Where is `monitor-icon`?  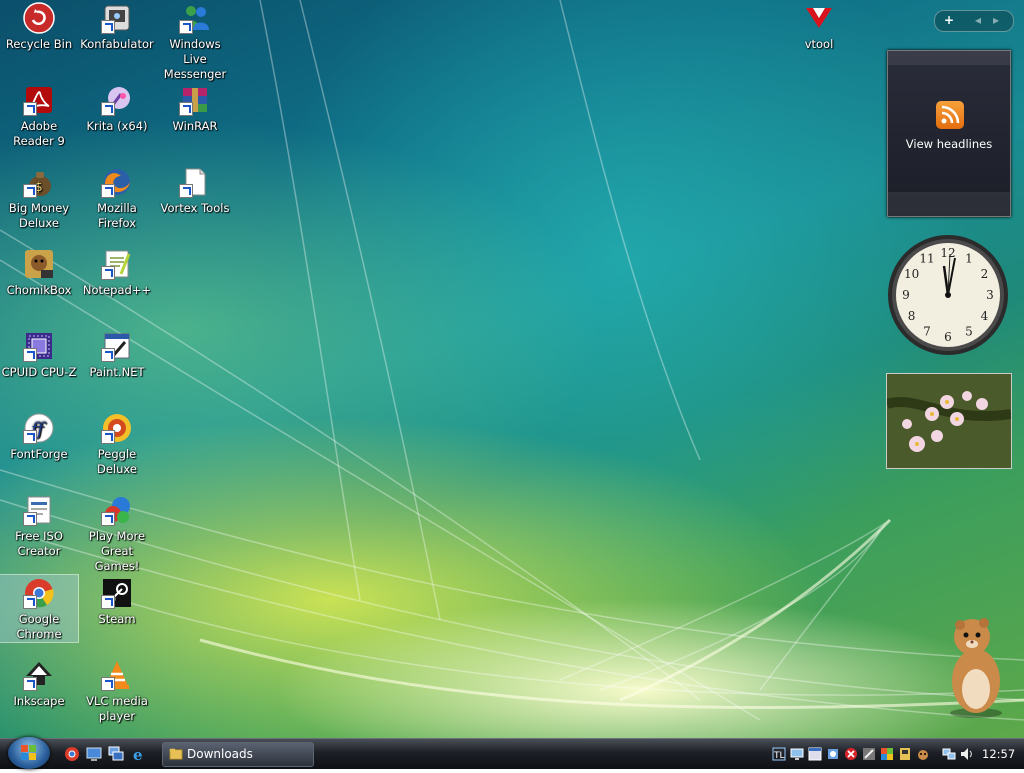
monitor-icon is located at coordinates (797, 753).